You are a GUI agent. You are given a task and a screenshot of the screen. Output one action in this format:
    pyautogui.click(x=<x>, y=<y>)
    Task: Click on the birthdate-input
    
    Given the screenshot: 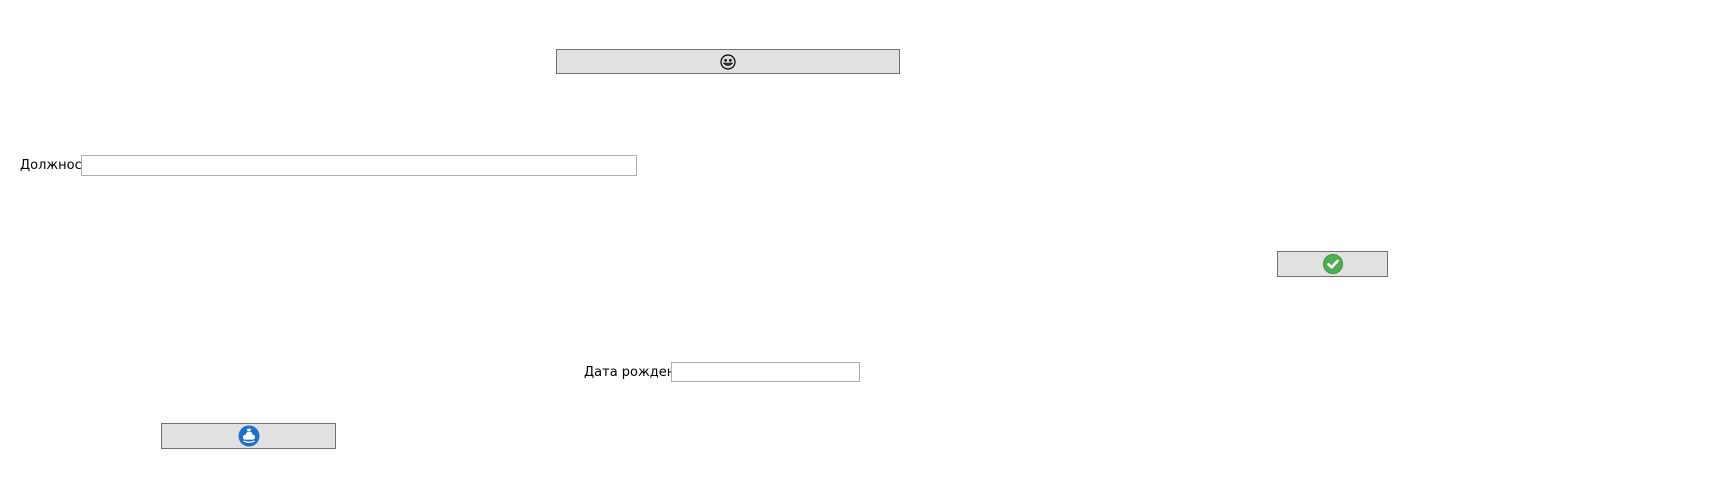 What is the action you would take?
    pyautogui.click(x=765, y=372)
    